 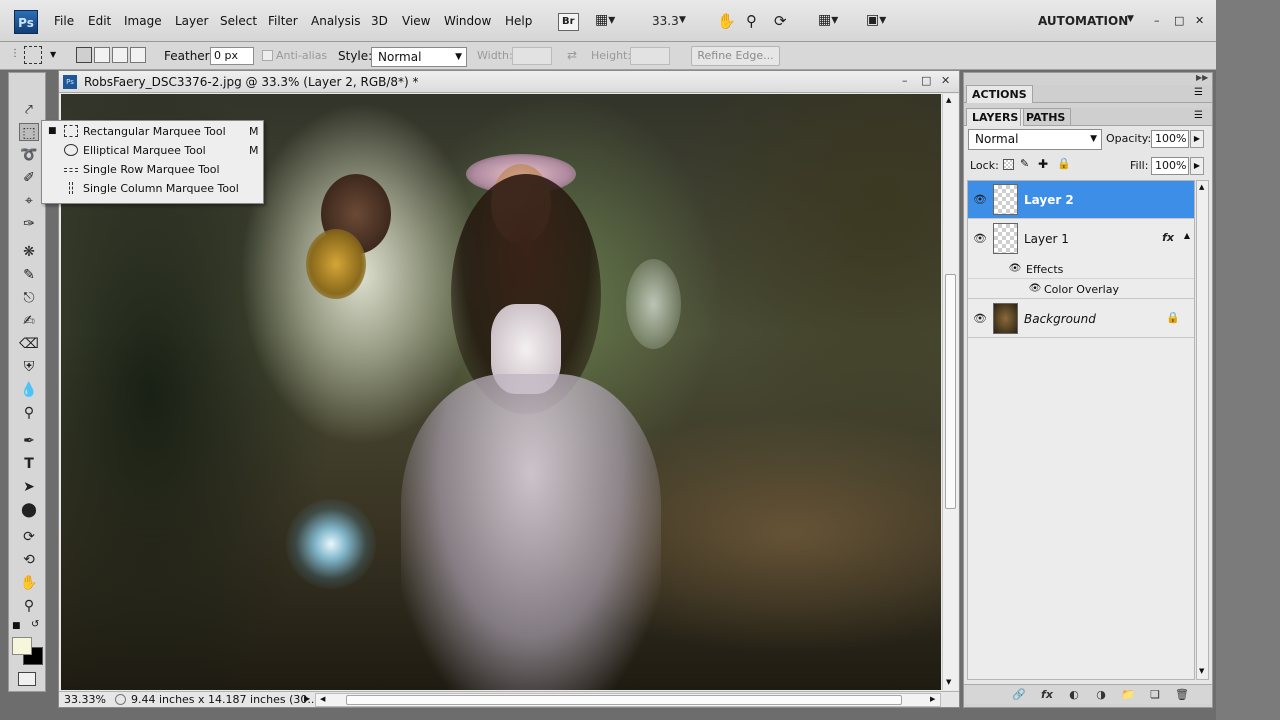 What do you see at coordinates (628, 700) in the screenshot?
I see `horizontal-scrollbar: ◀ ▶` at bounding box center [628, 700].